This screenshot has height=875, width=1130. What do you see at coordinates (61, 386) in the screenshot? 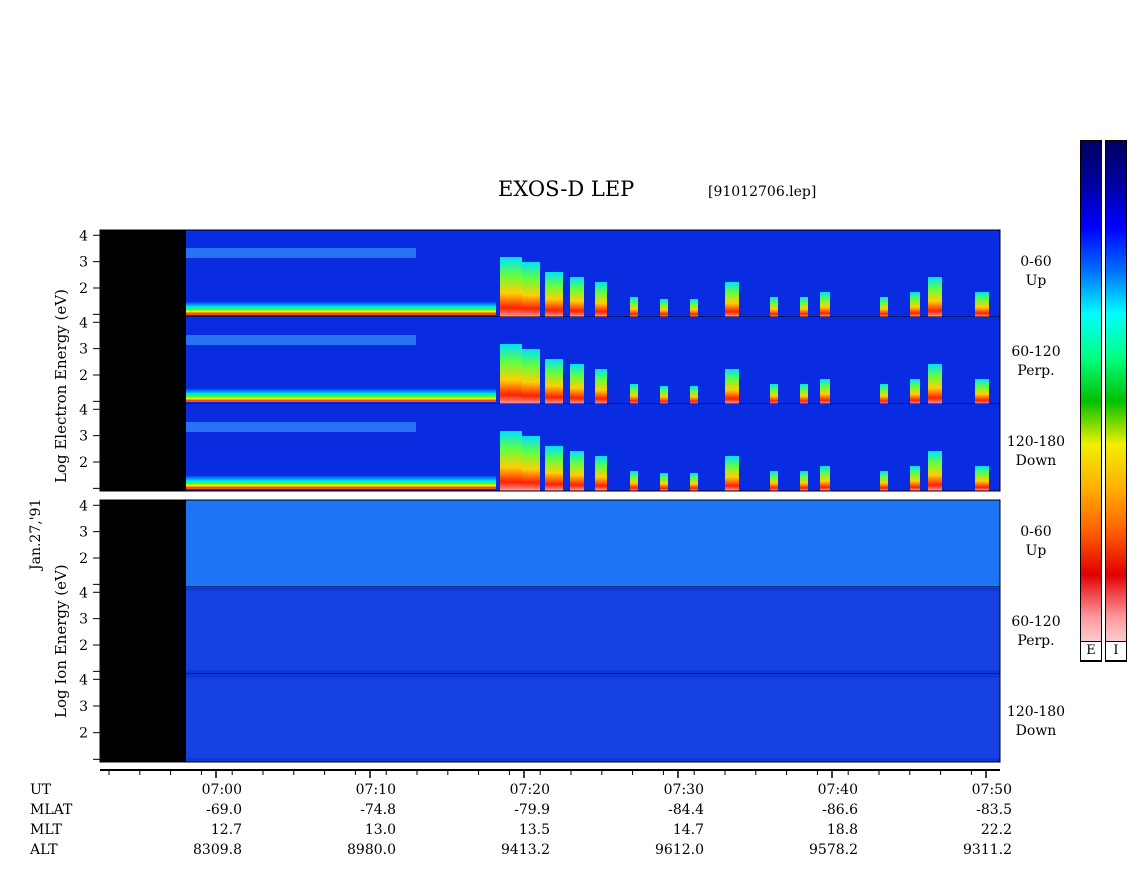
I see `electron-axis-label: Log Electron Energy (eV)` at bounding box center [61, 386].